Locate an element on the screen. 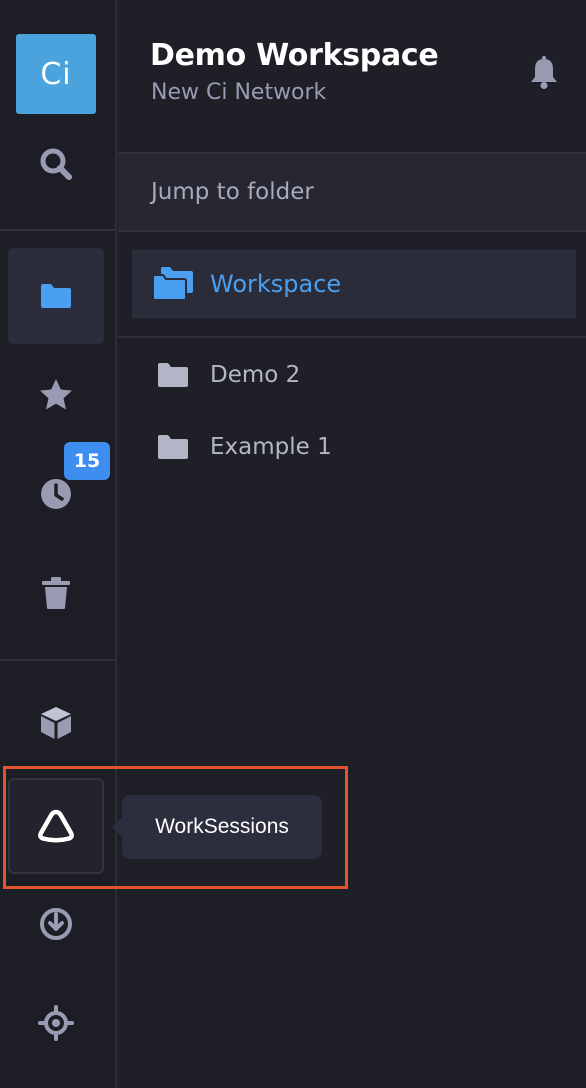 The width and height of the screenshot is (586, 1088). tree-root-workspace: Workspace is located at coordinates (354, 284).